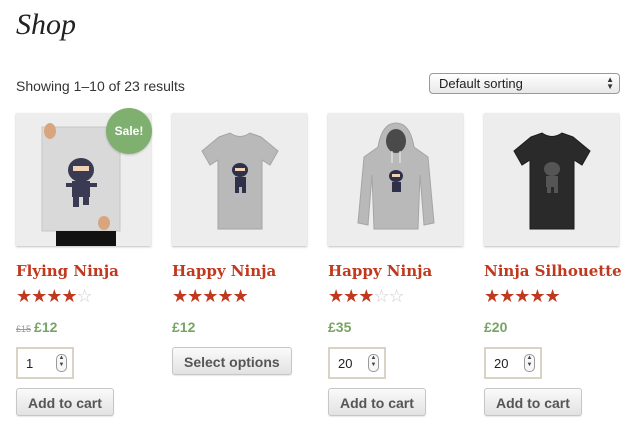 This screenshot has width=634, height=436. I want to click on product-image-black-tshirt, so click(551, 179).